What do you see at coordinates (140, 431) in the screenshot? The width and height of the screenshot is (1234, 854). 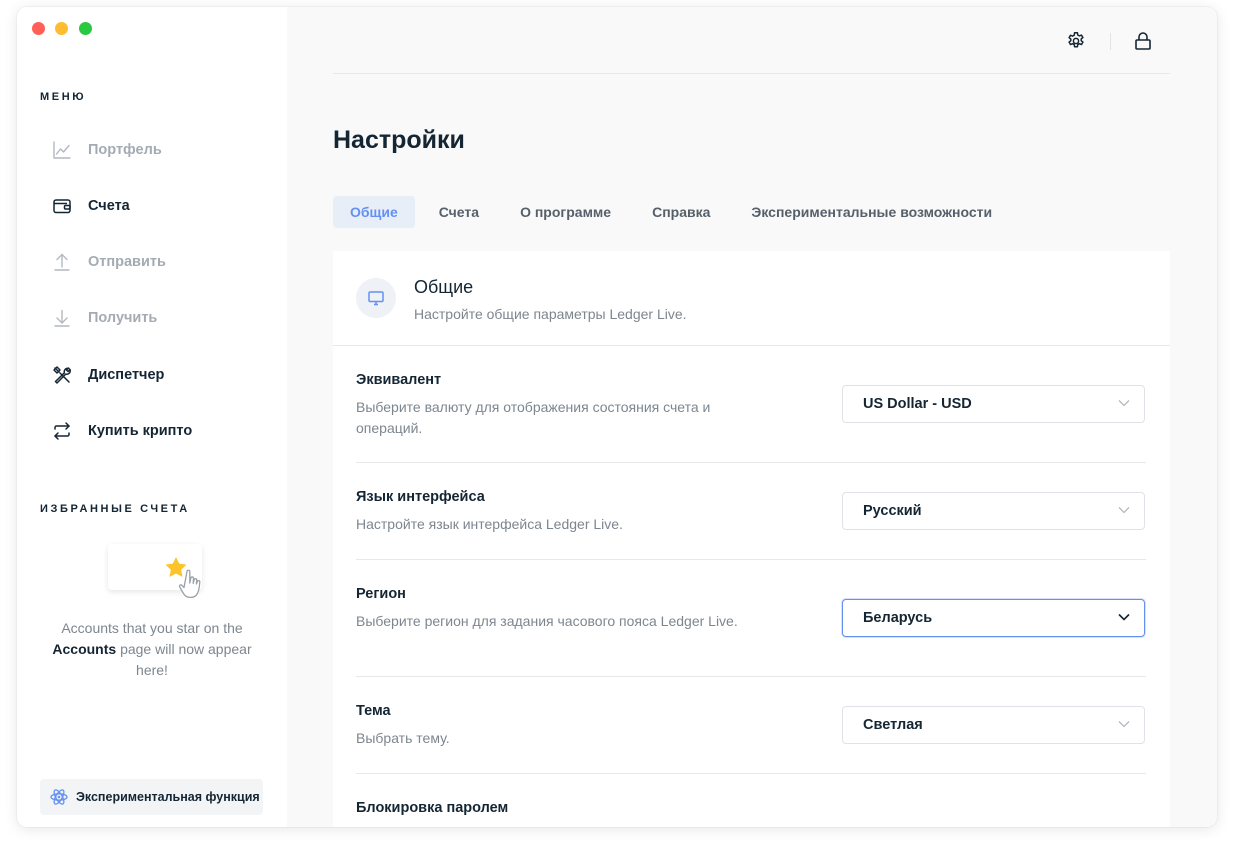 I see `sidebar-item-label: Купить крипто` at bounding box center [140, 431].